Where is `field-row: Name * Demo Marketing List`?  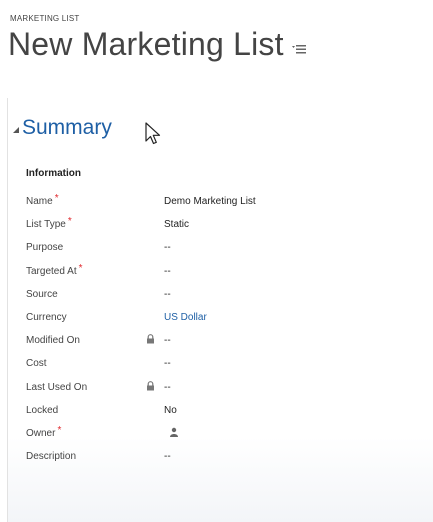
field-row: Name * Demo Marketing List is located at coordinates (226, 205).